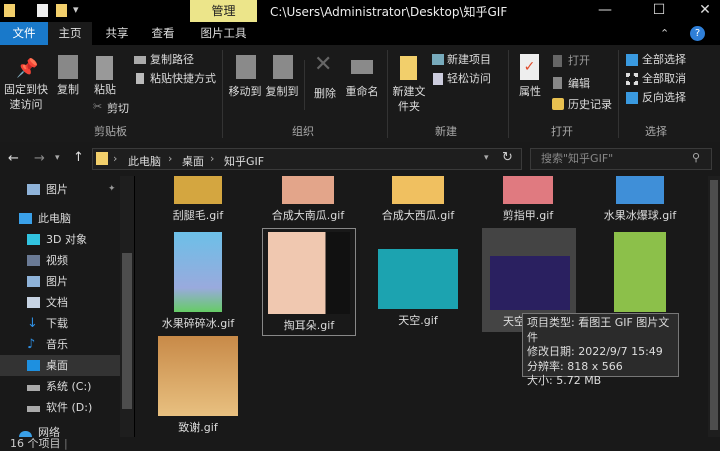 This screenshot has height=451, width=720. I want to click on music-icon: ♪, so click(31, 344).